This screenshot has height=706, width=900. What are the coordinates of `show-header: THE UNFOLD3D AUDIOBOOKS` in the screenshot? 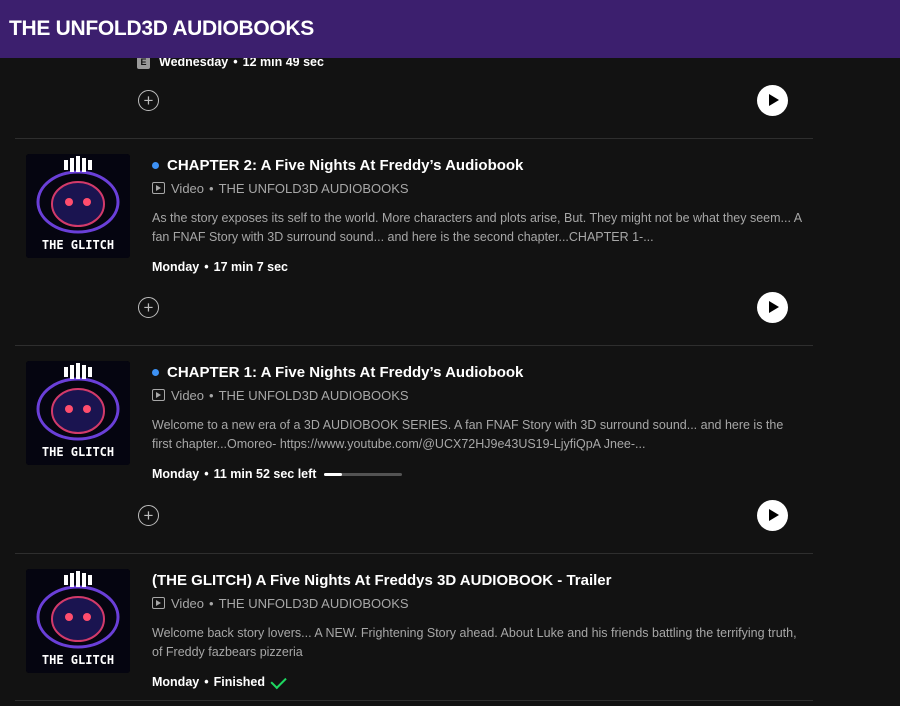 It's located at (450, 29).